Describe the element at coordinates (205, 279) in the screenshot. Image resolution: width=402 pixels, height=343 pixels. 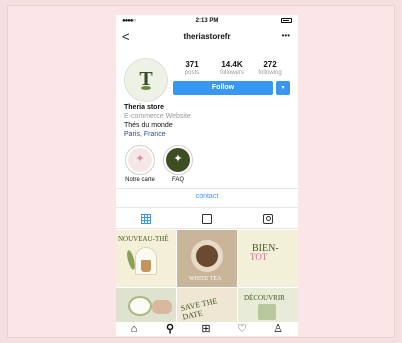
I see `post-text: WHITE TEA` at that location.